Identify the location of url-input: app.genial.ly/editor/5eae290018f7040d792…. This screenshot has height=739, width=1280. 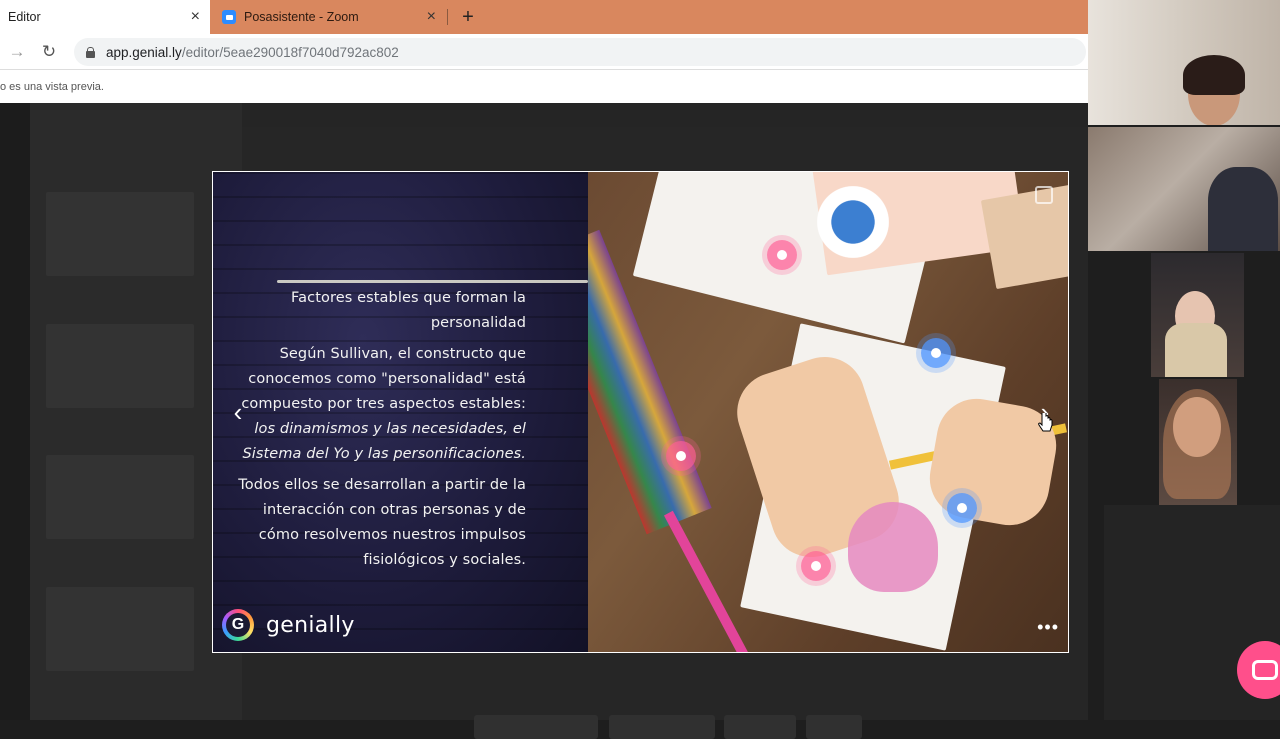
(580, 52).